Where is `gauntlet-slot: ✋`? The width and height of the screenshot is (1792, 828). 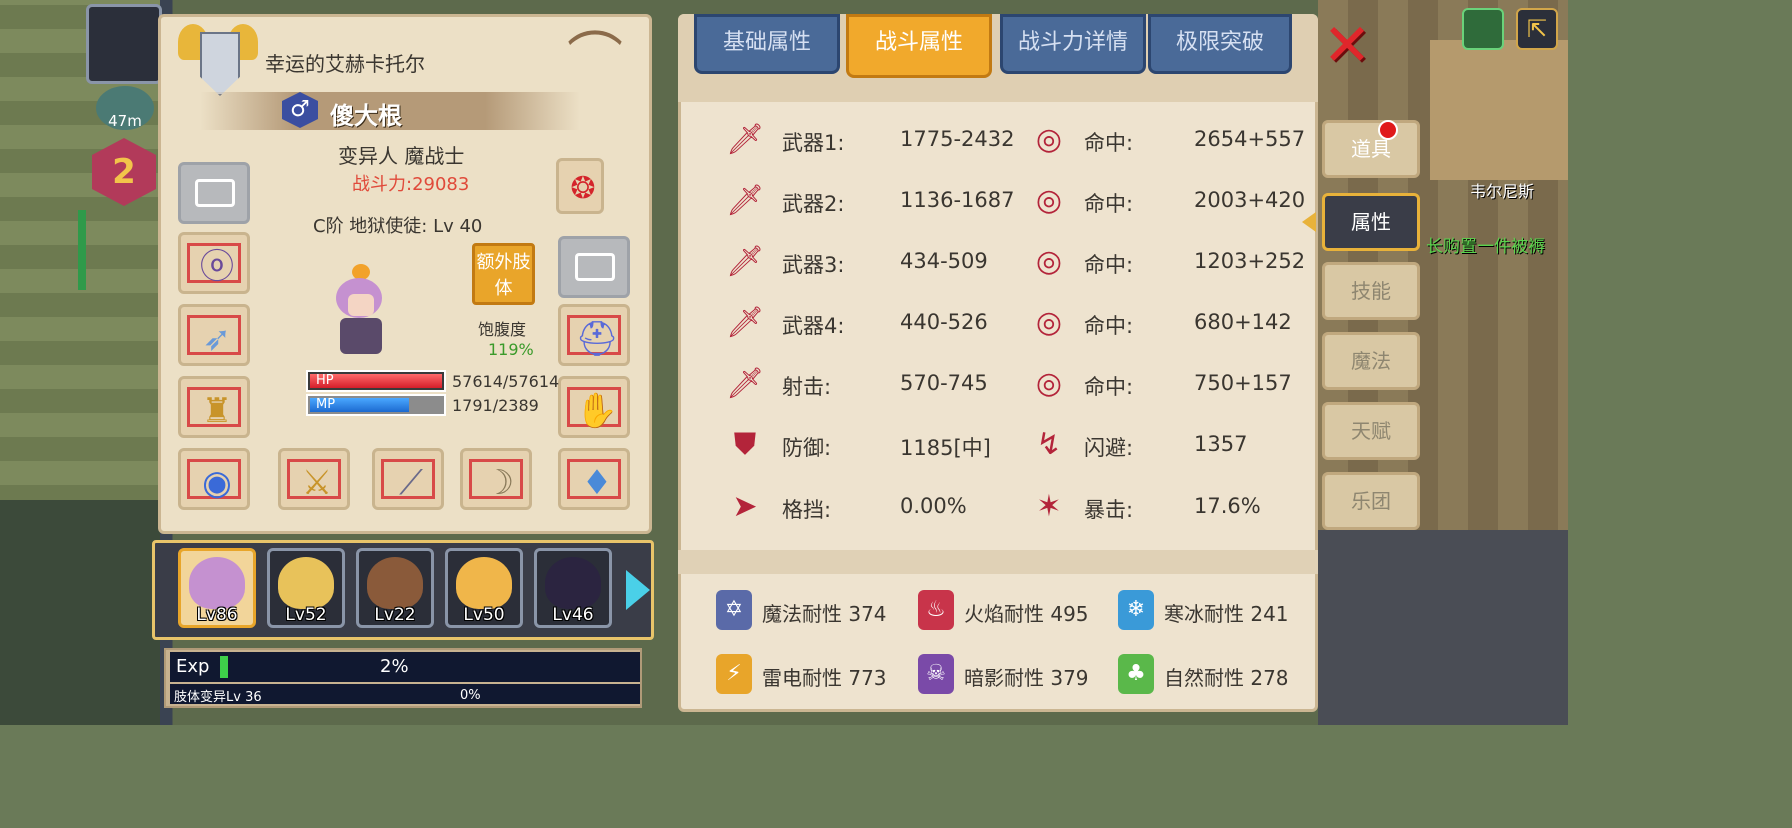 gauntlet-slot: ✋ is located at coordinates (594, 407).